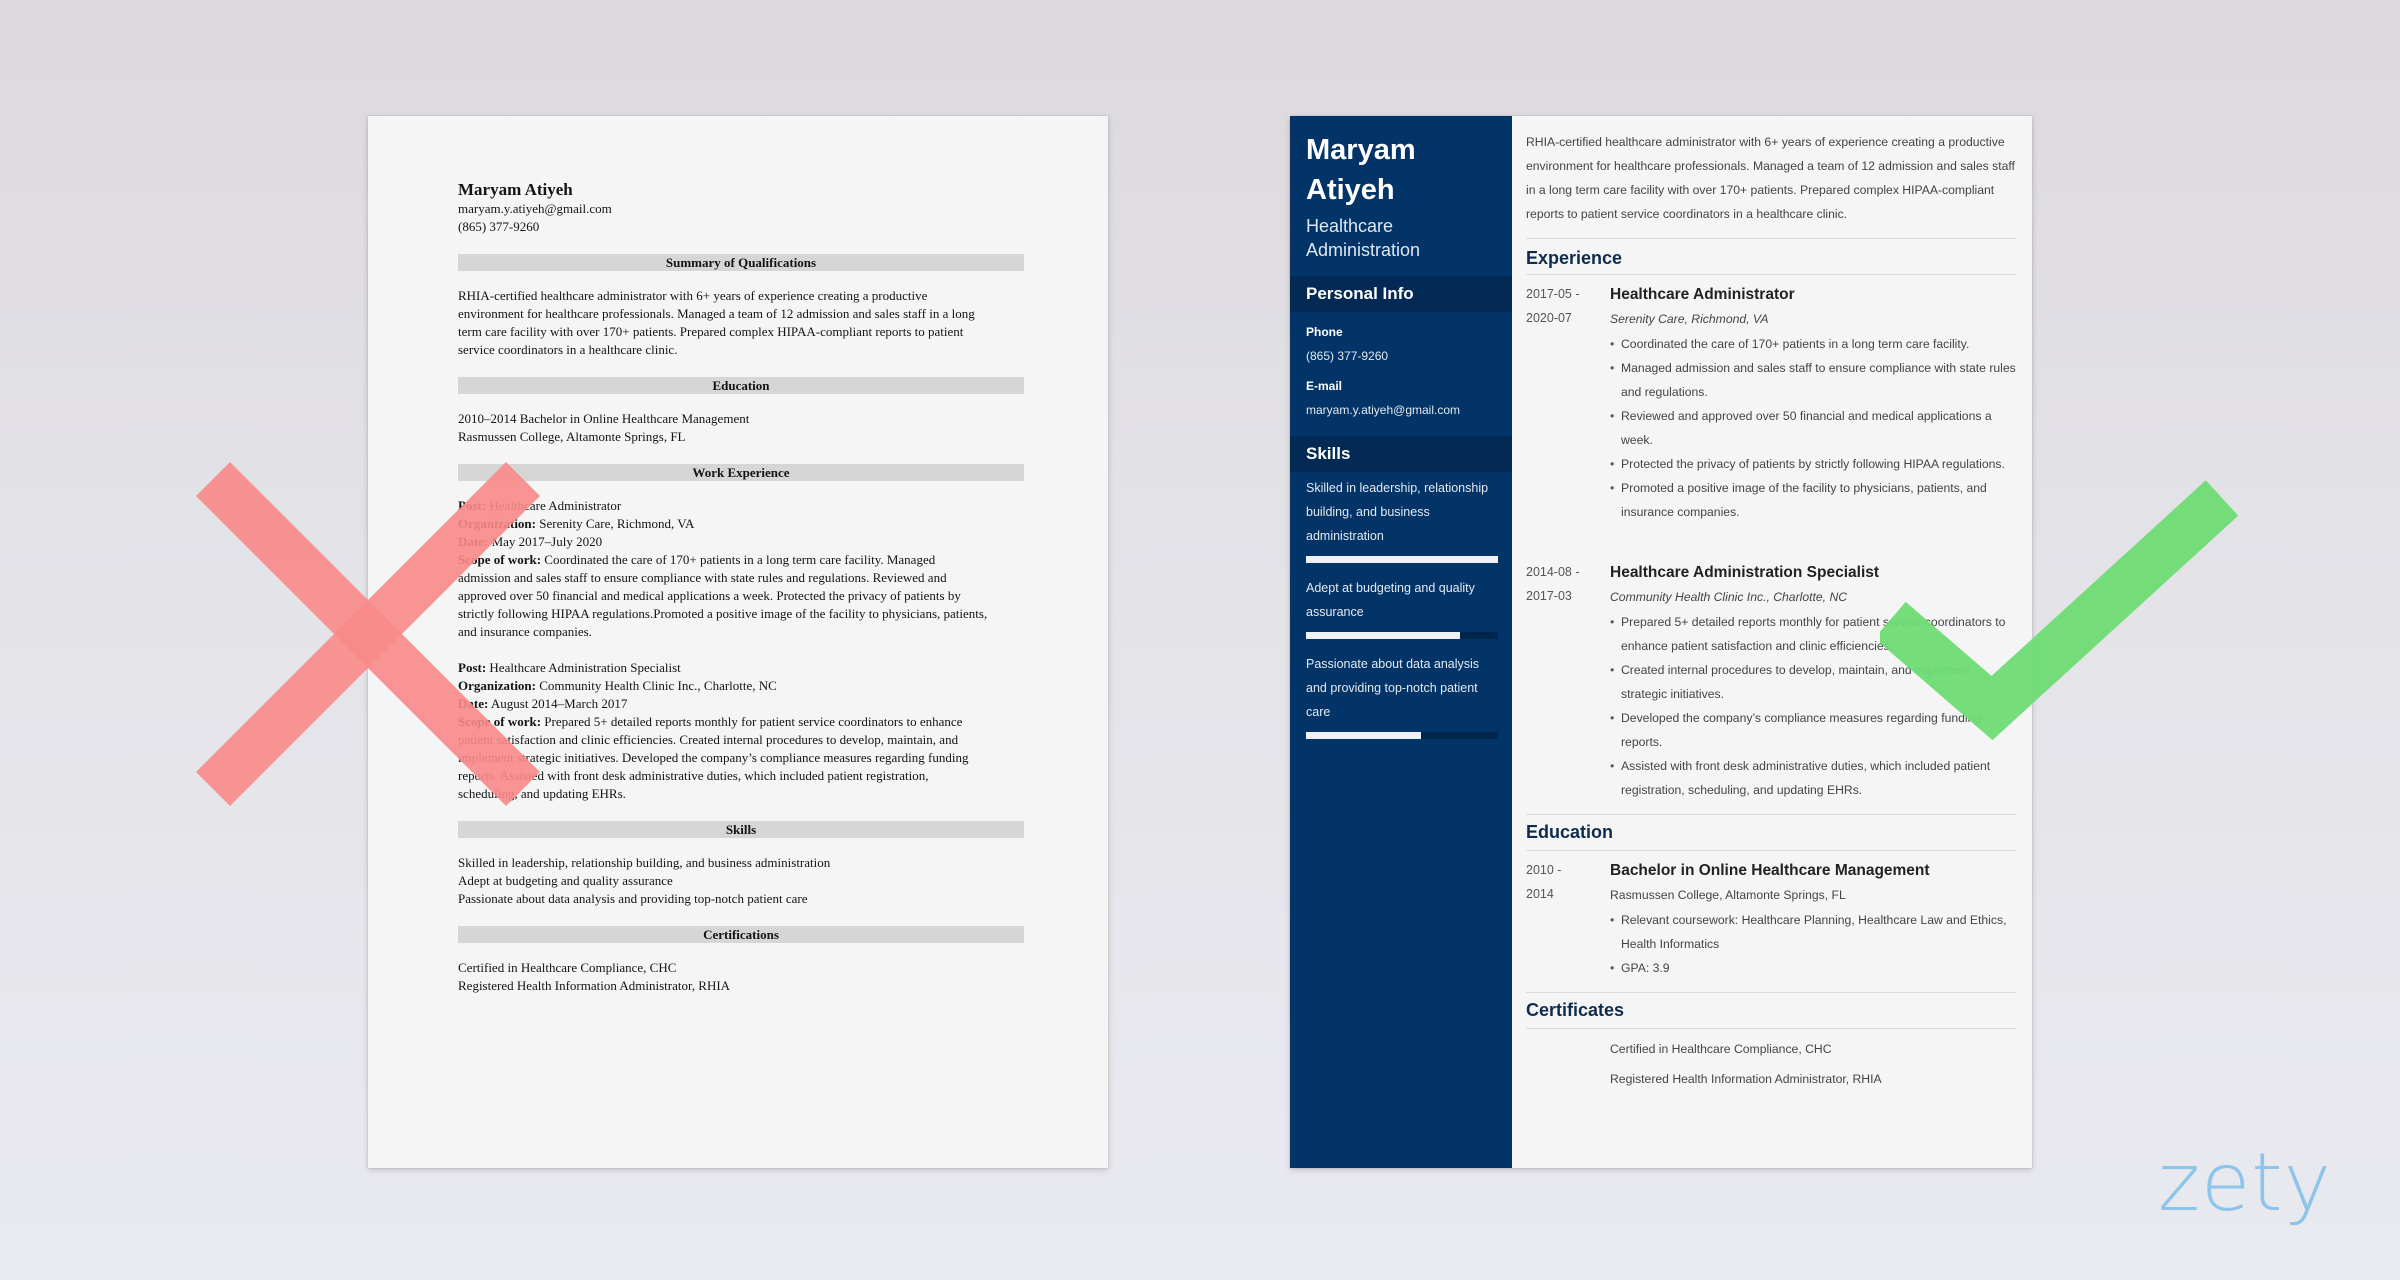 This screenshot has height=1280, width=2400. What do you see at coordinates (525, 631) in the screenshot?
I see `scope-line: and insurance companies.` at bounding box center [525, 631].